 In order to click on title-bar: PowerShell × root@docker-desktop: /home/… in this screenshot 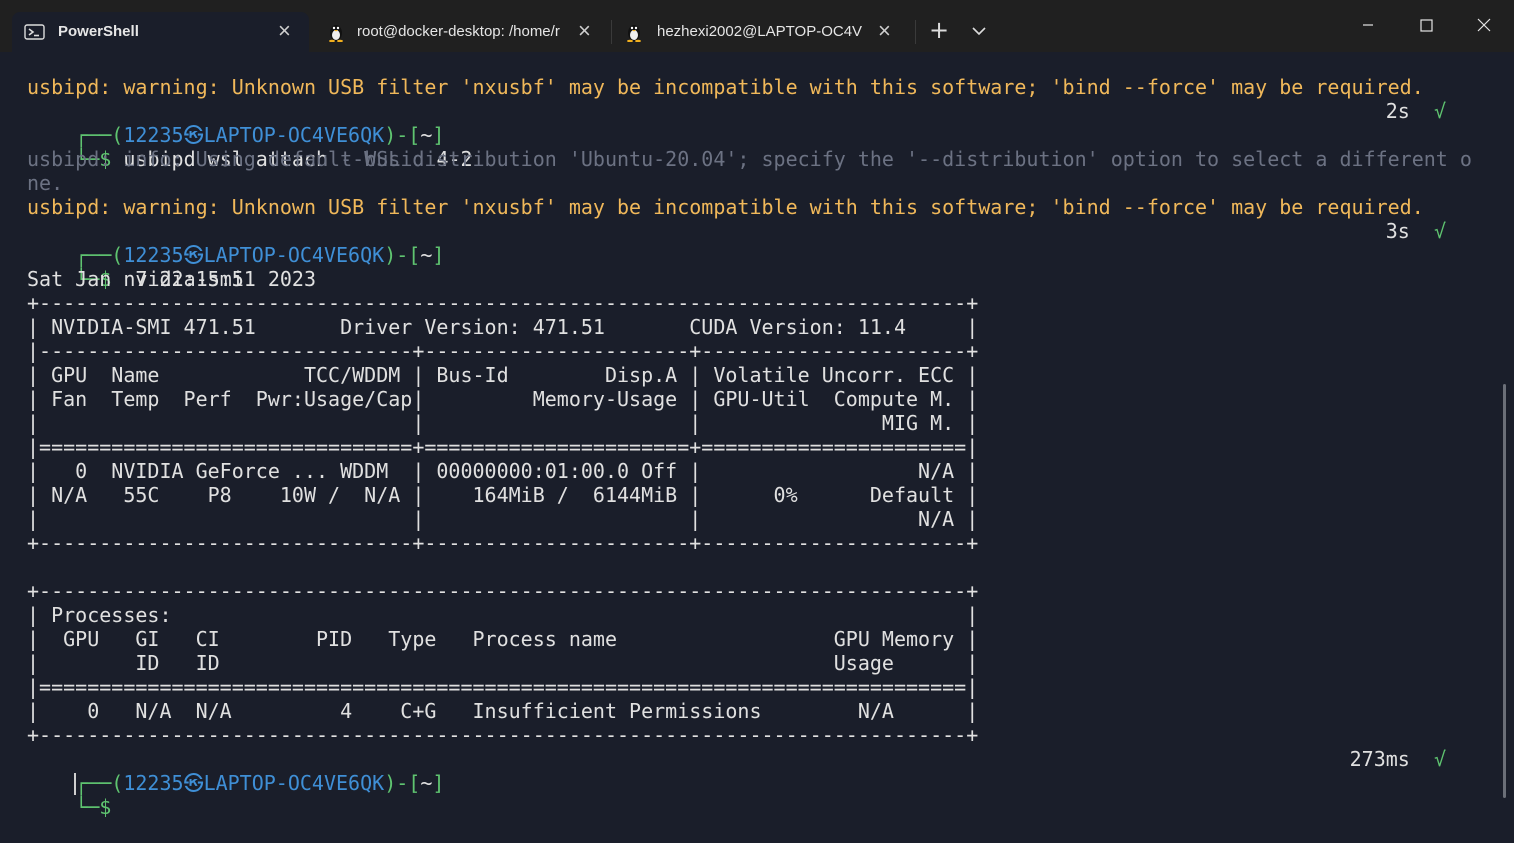, I will do `click(757, 26)`.